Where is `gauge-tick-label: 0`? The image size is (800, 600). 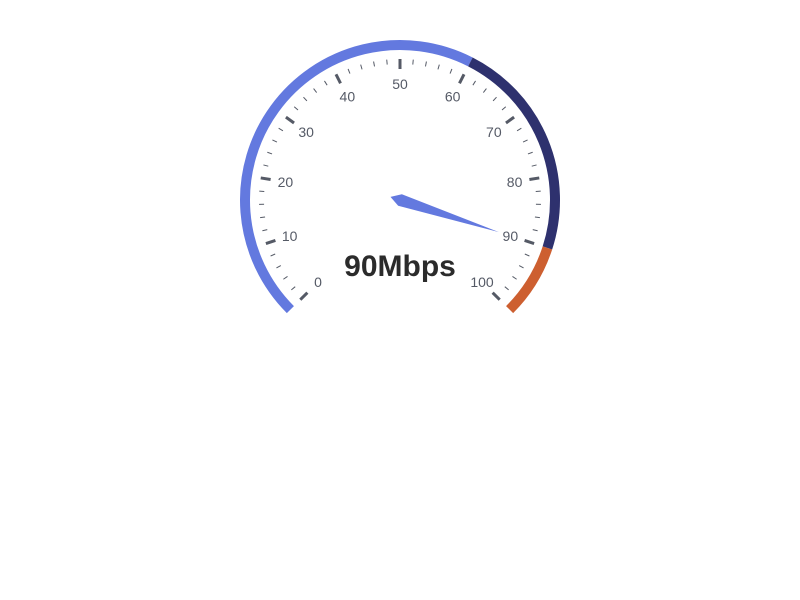
gauge-tick-label: 0 is located at coordinates (318, 282).